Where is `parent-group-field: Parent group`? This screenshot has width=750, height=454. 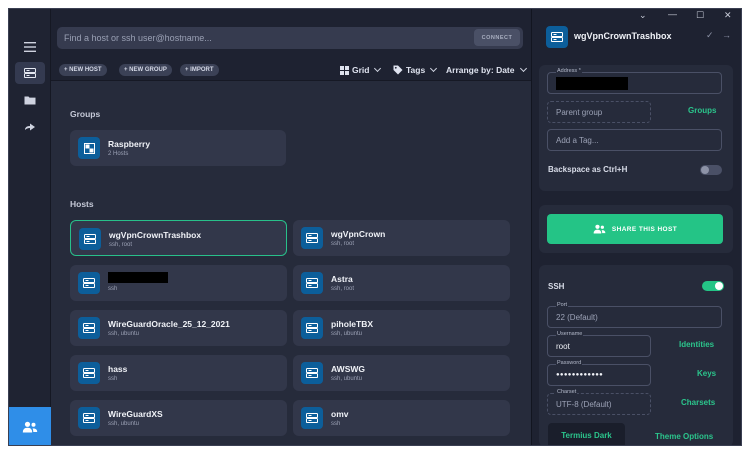
parent-group-field: Parent group is located at coordinates (599, 112).